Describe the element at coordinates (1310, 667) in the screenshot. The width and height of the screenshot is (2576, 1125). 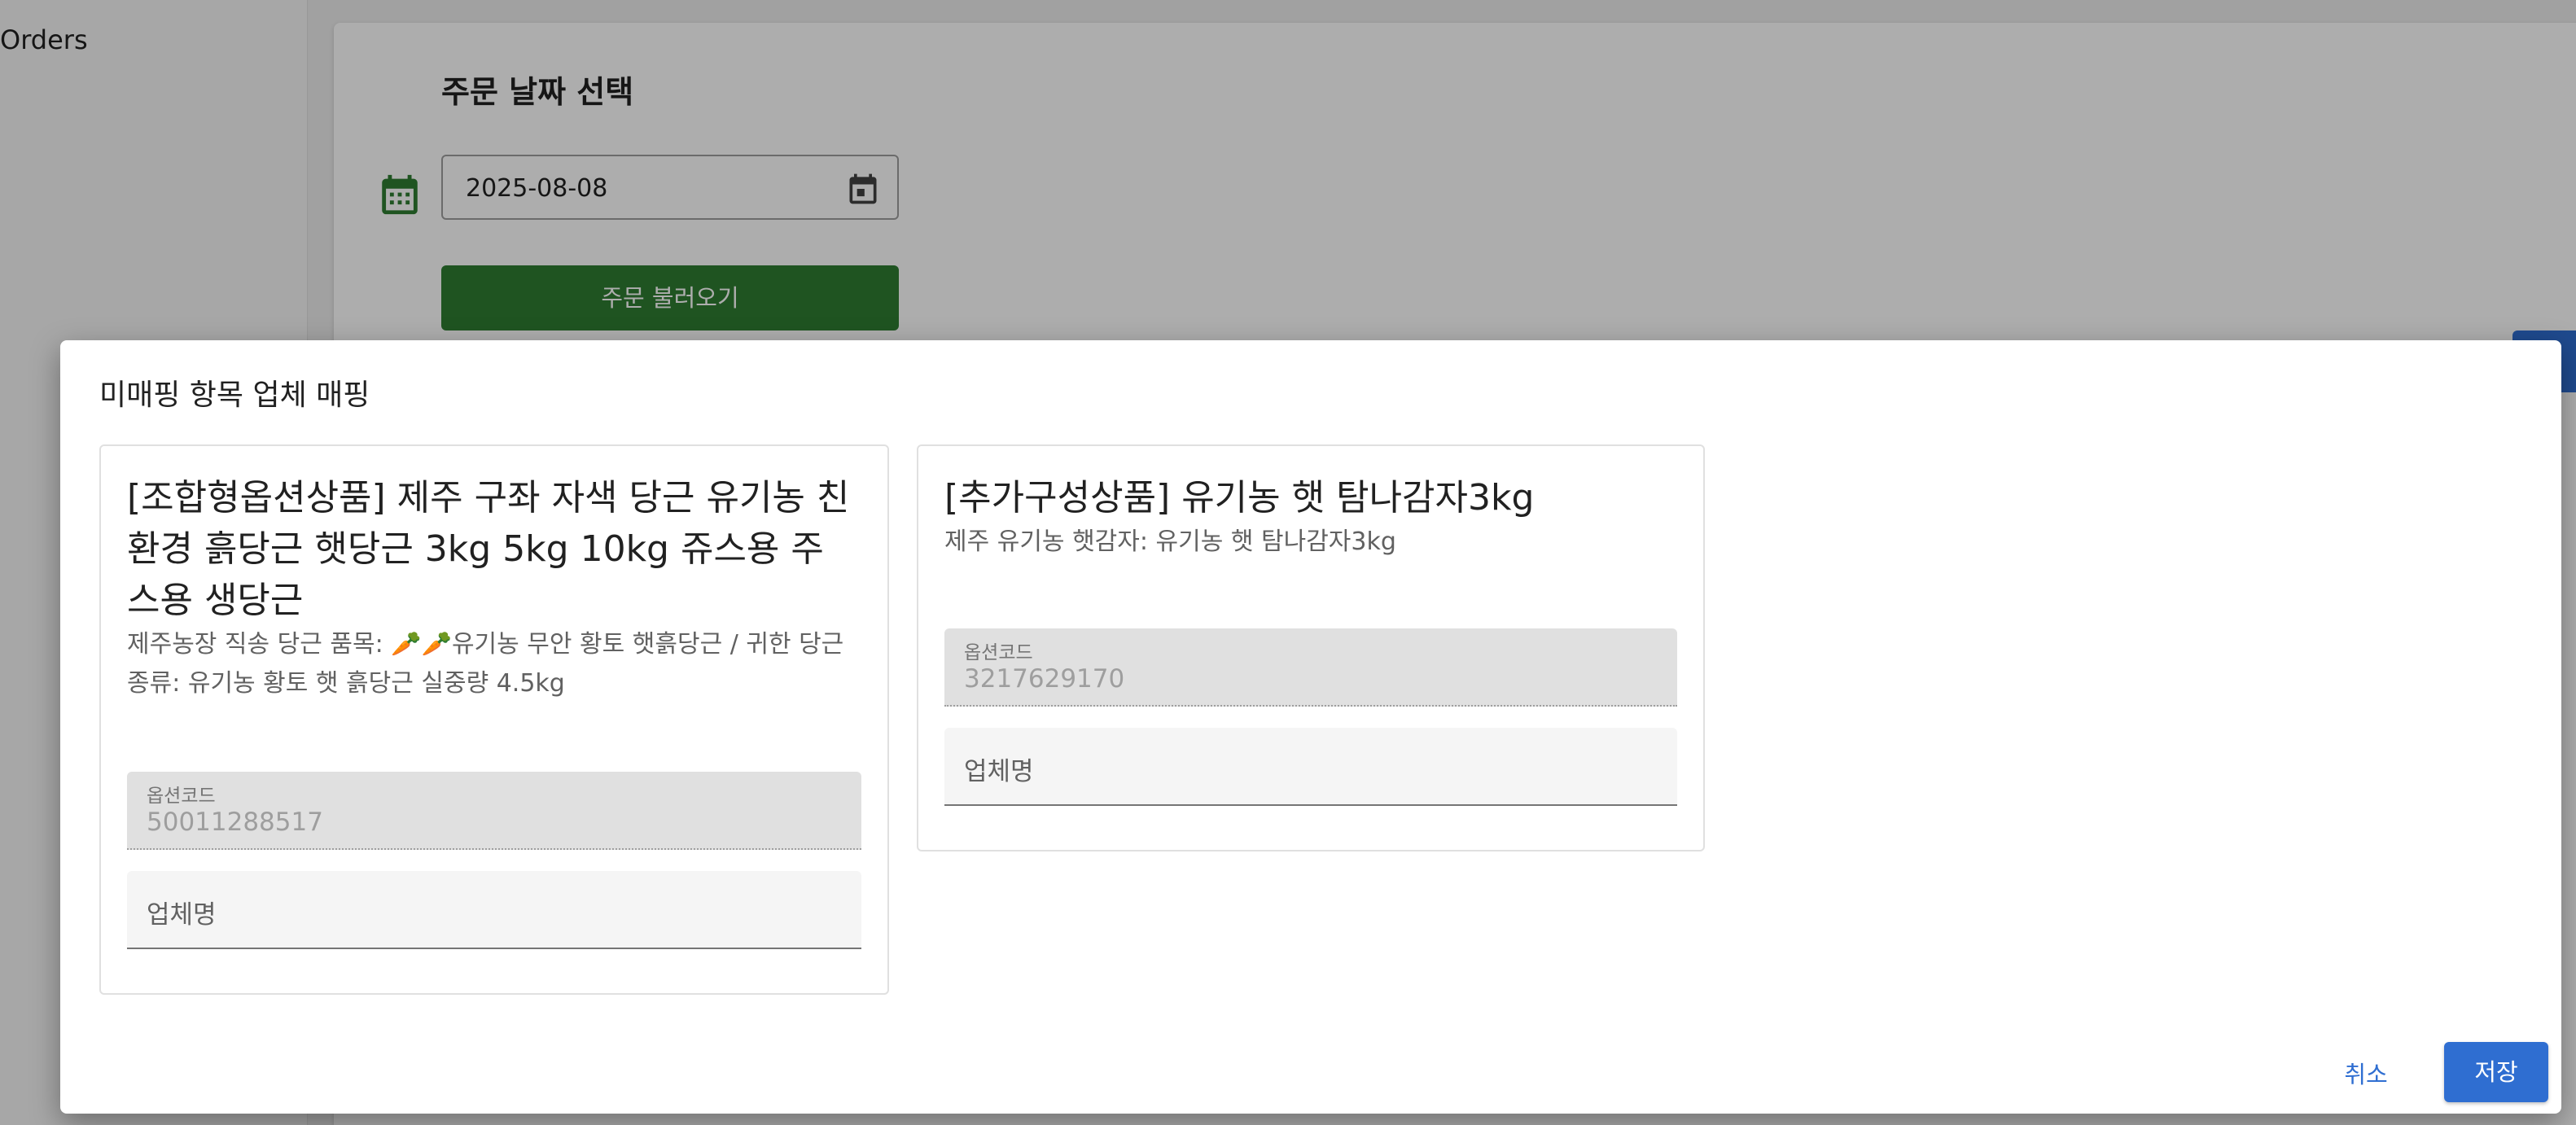
I see `option-code-field: 옵션코드 3217629170` at that location.